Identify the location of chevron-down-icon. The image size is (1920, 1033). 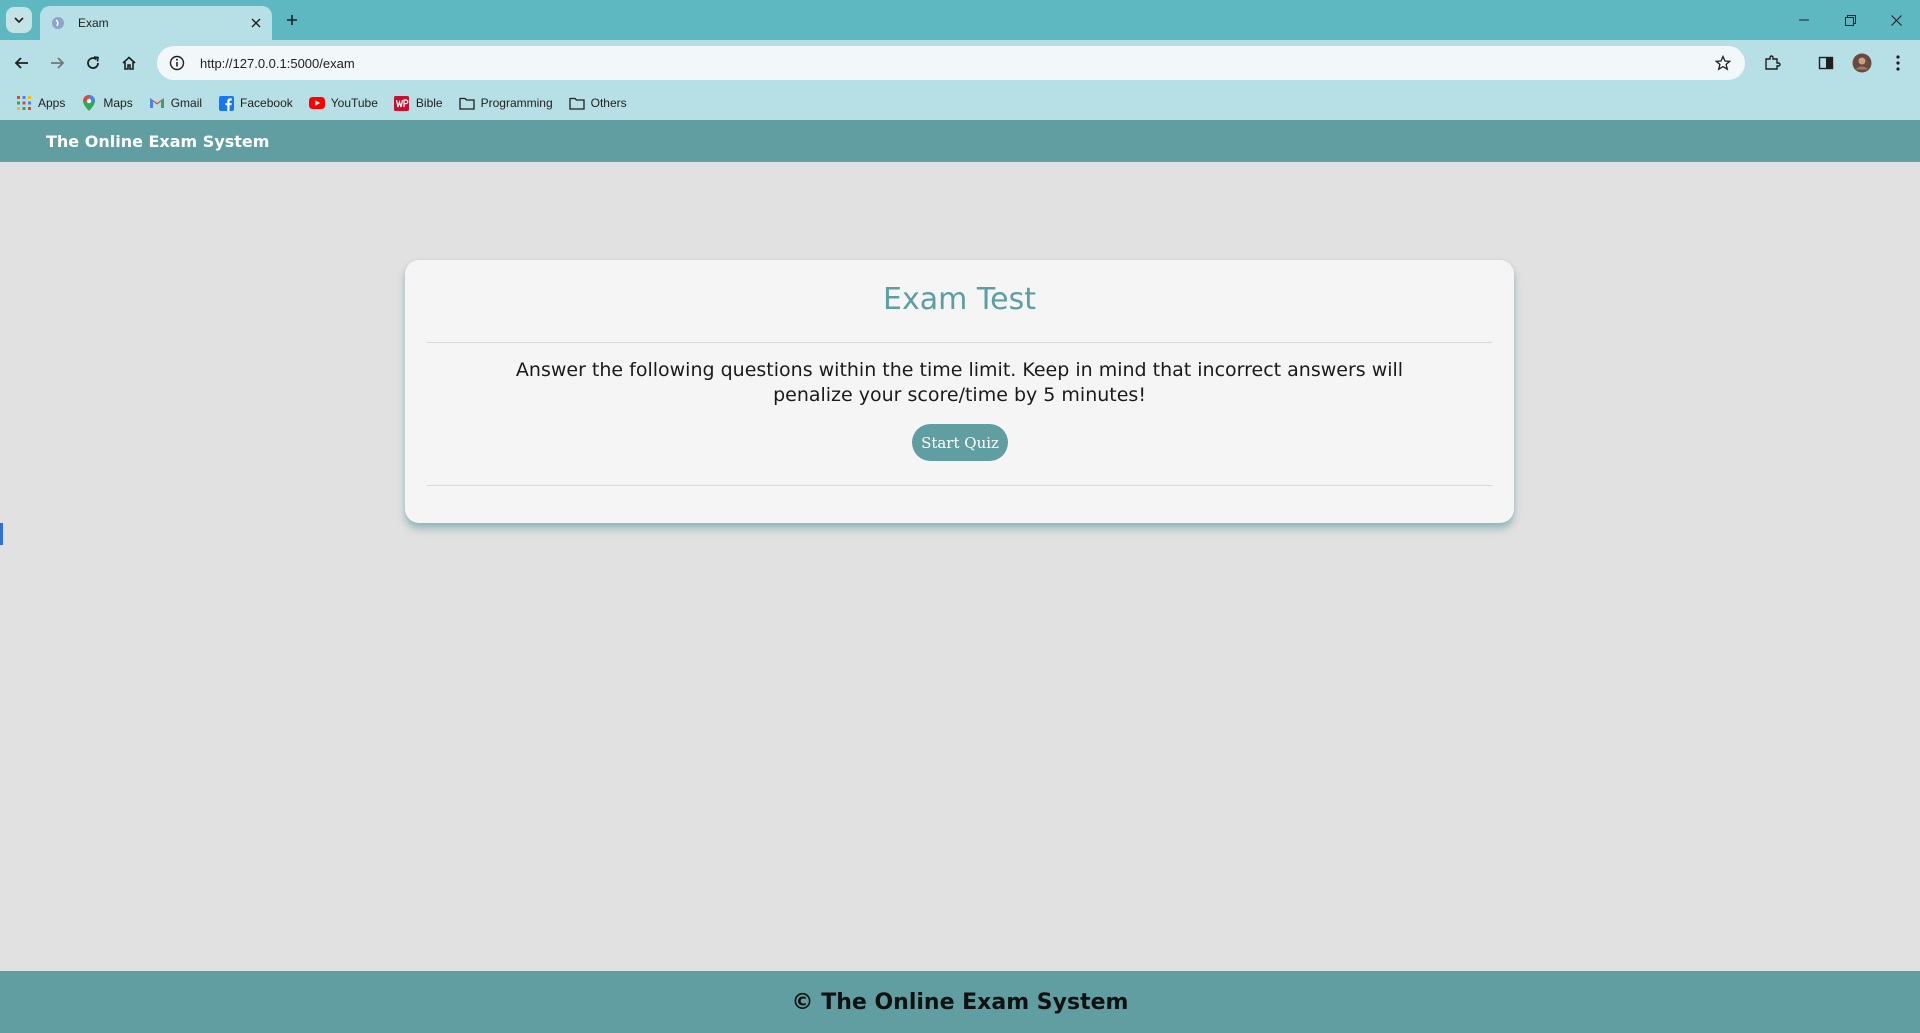
(19, 20).